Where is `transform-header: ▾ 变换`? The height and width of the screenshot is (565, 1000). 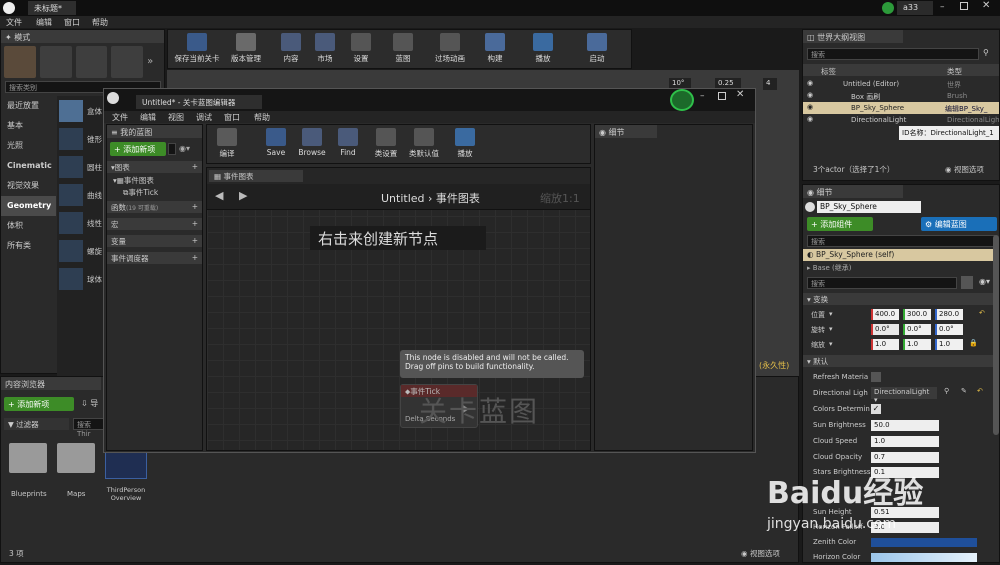 transform-header: ▾ 变换 is located at coordinates (901, 299).